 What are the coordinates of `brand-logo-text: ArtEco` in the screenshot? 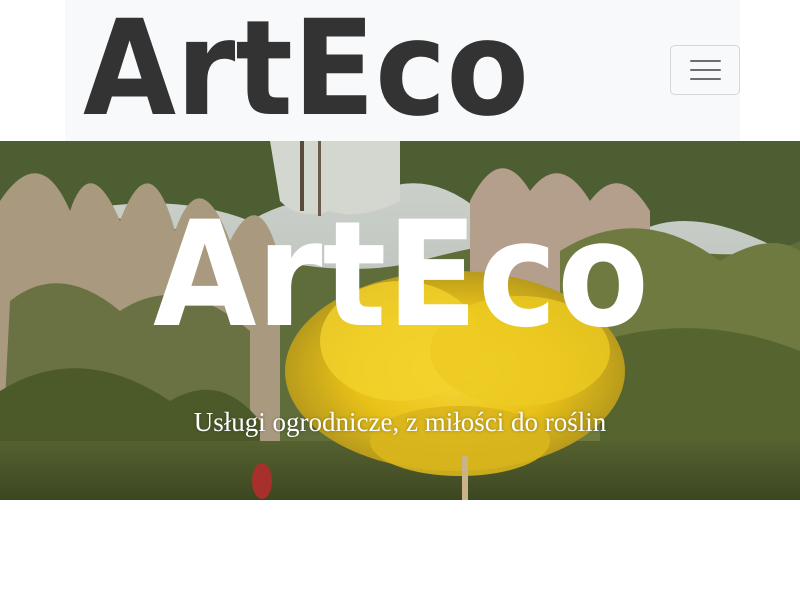 It's located at (306, 68).